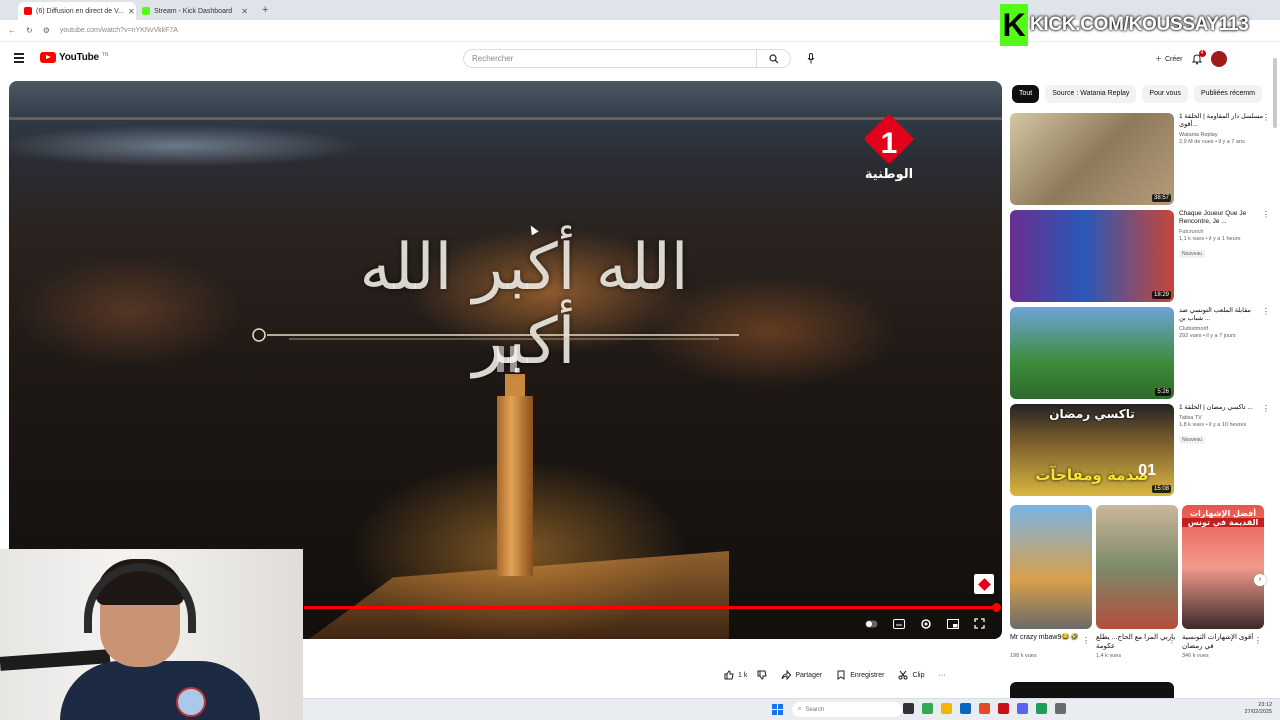 The height and width of the screenshot is (720, 1280). I want to click on chip-all: Tout, so click(1026, 94).